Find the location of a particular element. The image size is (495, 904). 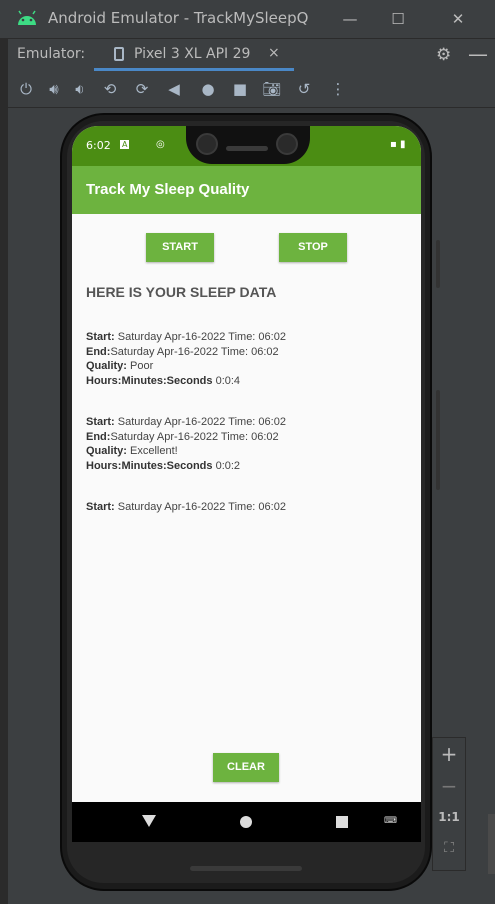

hide-panel-icon: — is located at coordinates (478, 54).